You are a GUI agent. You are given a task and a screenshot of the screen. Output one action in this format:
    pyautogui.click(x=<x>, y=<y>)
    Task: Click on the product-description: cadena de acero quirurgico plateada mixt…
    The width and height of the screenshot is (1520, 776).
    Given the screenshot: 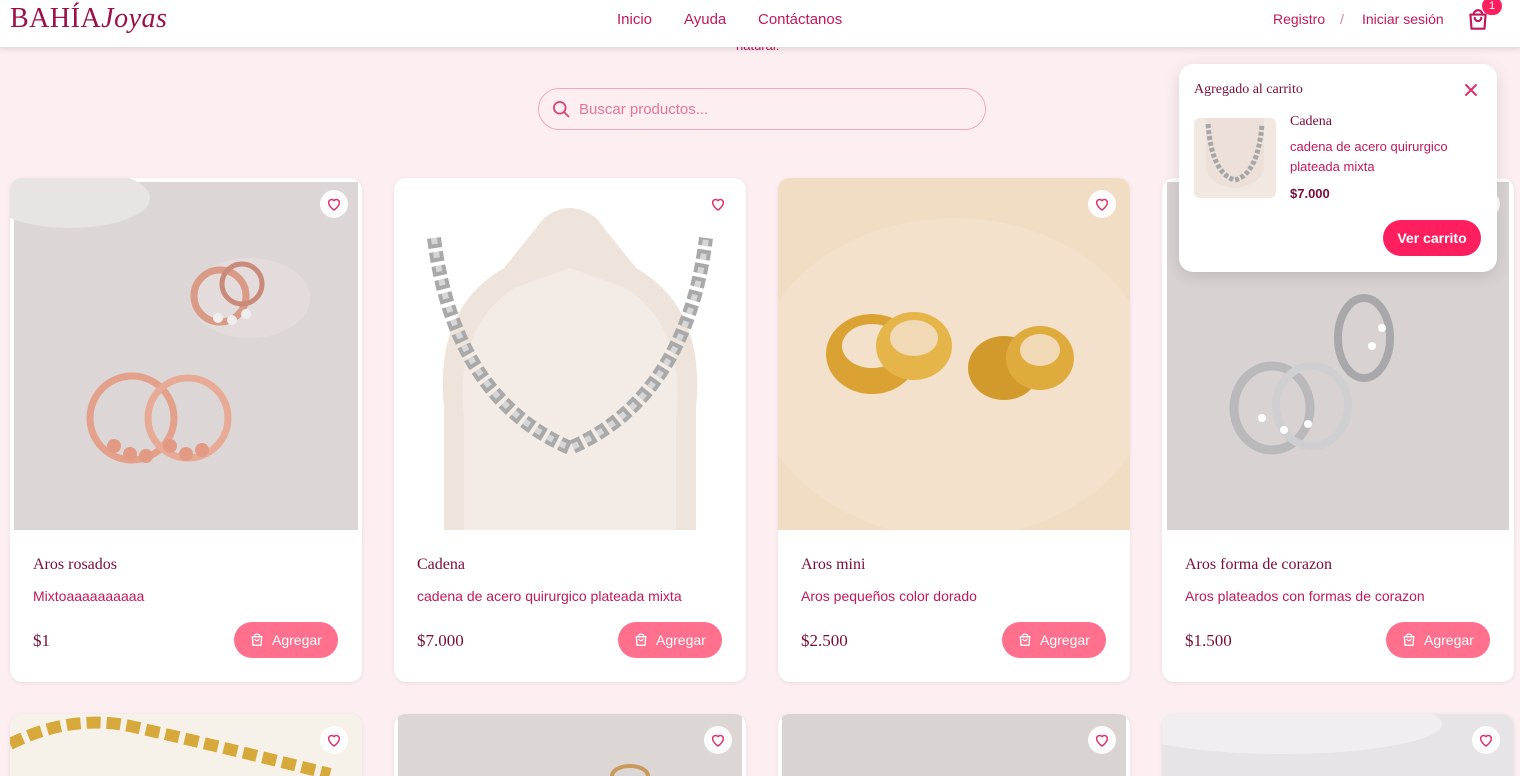 What is the action you would take?
    pyautogui.click(x=549, y=596)
    